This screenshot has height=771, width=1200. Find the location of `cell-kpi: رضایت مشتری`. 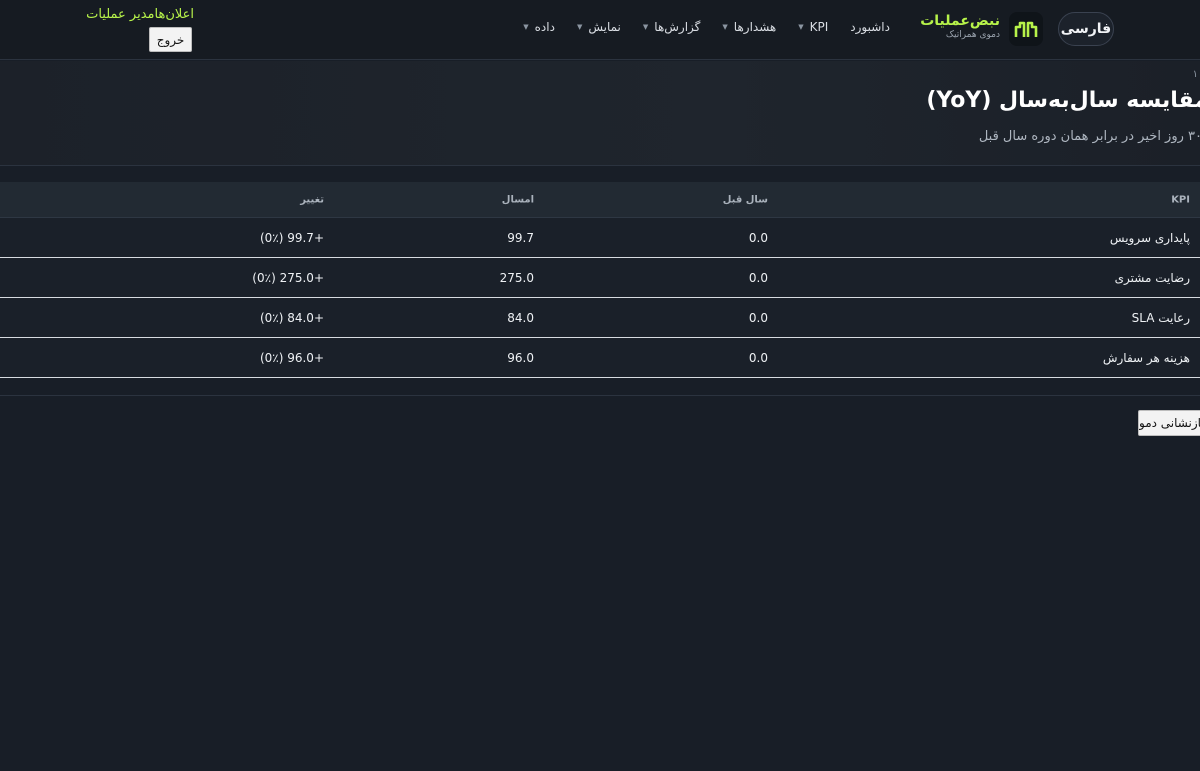

cell-kpi: رضایت مشتری is located at coordinates (1152, 277).